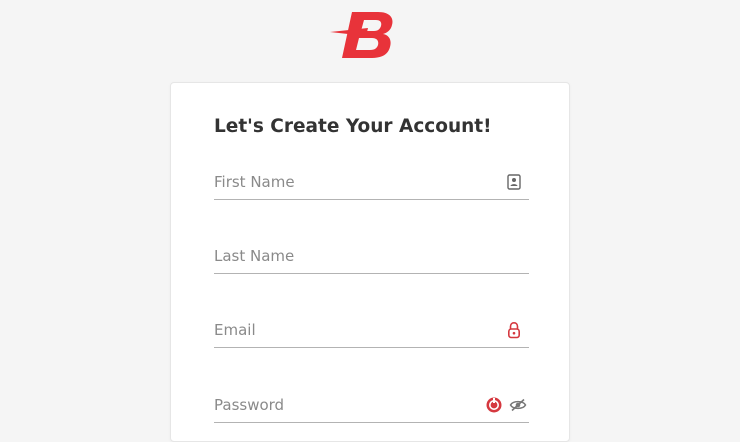 The height and width of the screenshot is (442, 740). Describe the element at coordinates (351, 405) in the screenshot. I see `password-input` at that location.